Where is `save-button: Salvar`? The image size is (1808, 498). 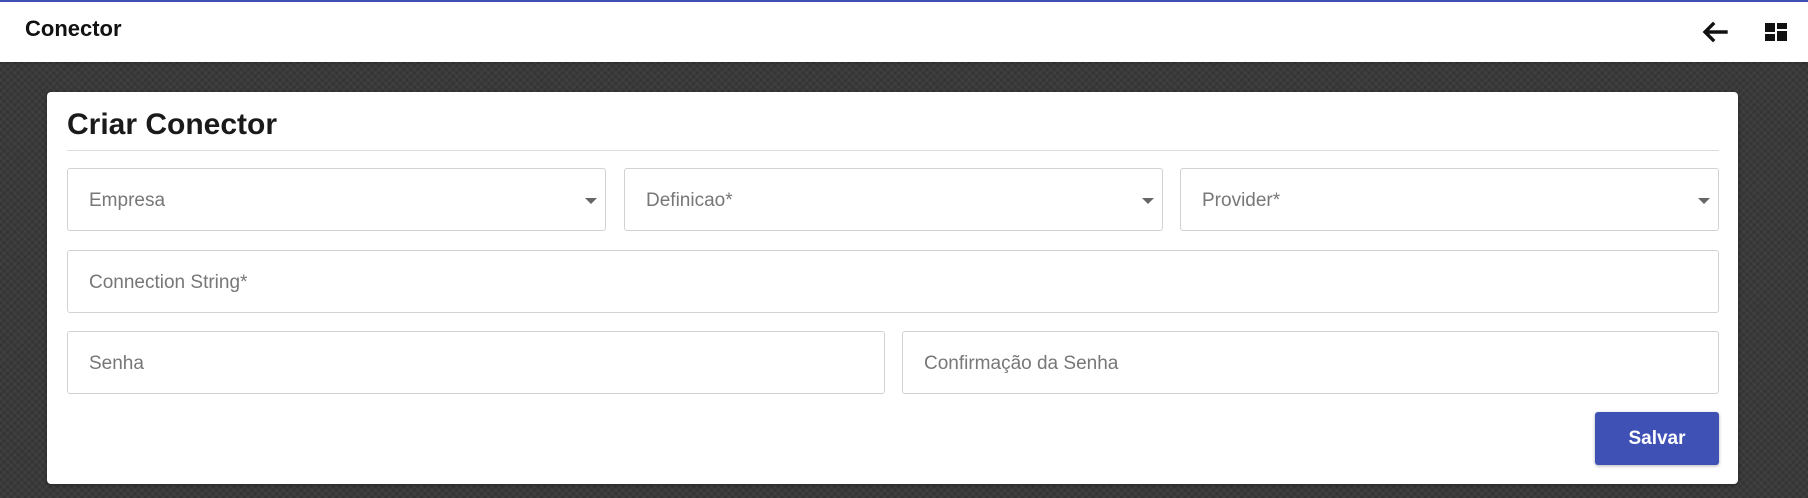
save-button: Salvar is located at coordinates (1657, 438).